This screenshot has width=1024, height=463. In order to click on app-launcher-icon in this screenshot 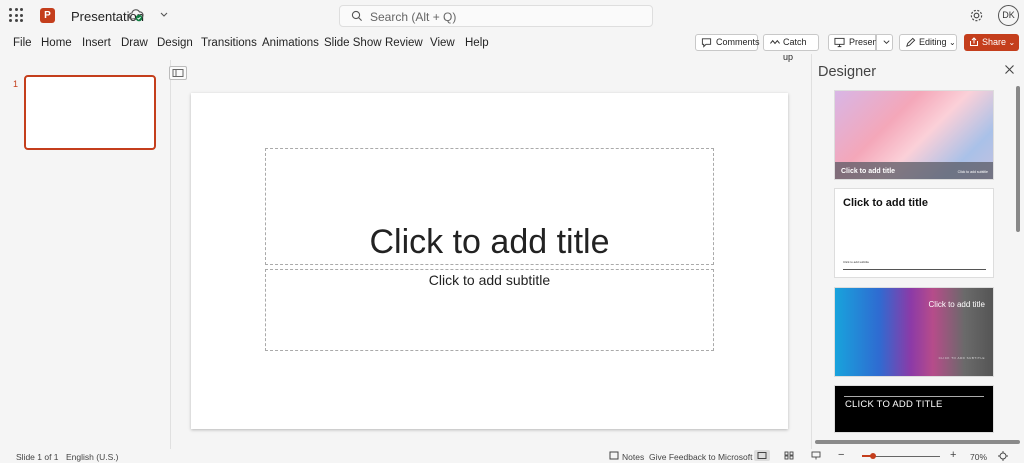, I will do `click(16, 15)`.